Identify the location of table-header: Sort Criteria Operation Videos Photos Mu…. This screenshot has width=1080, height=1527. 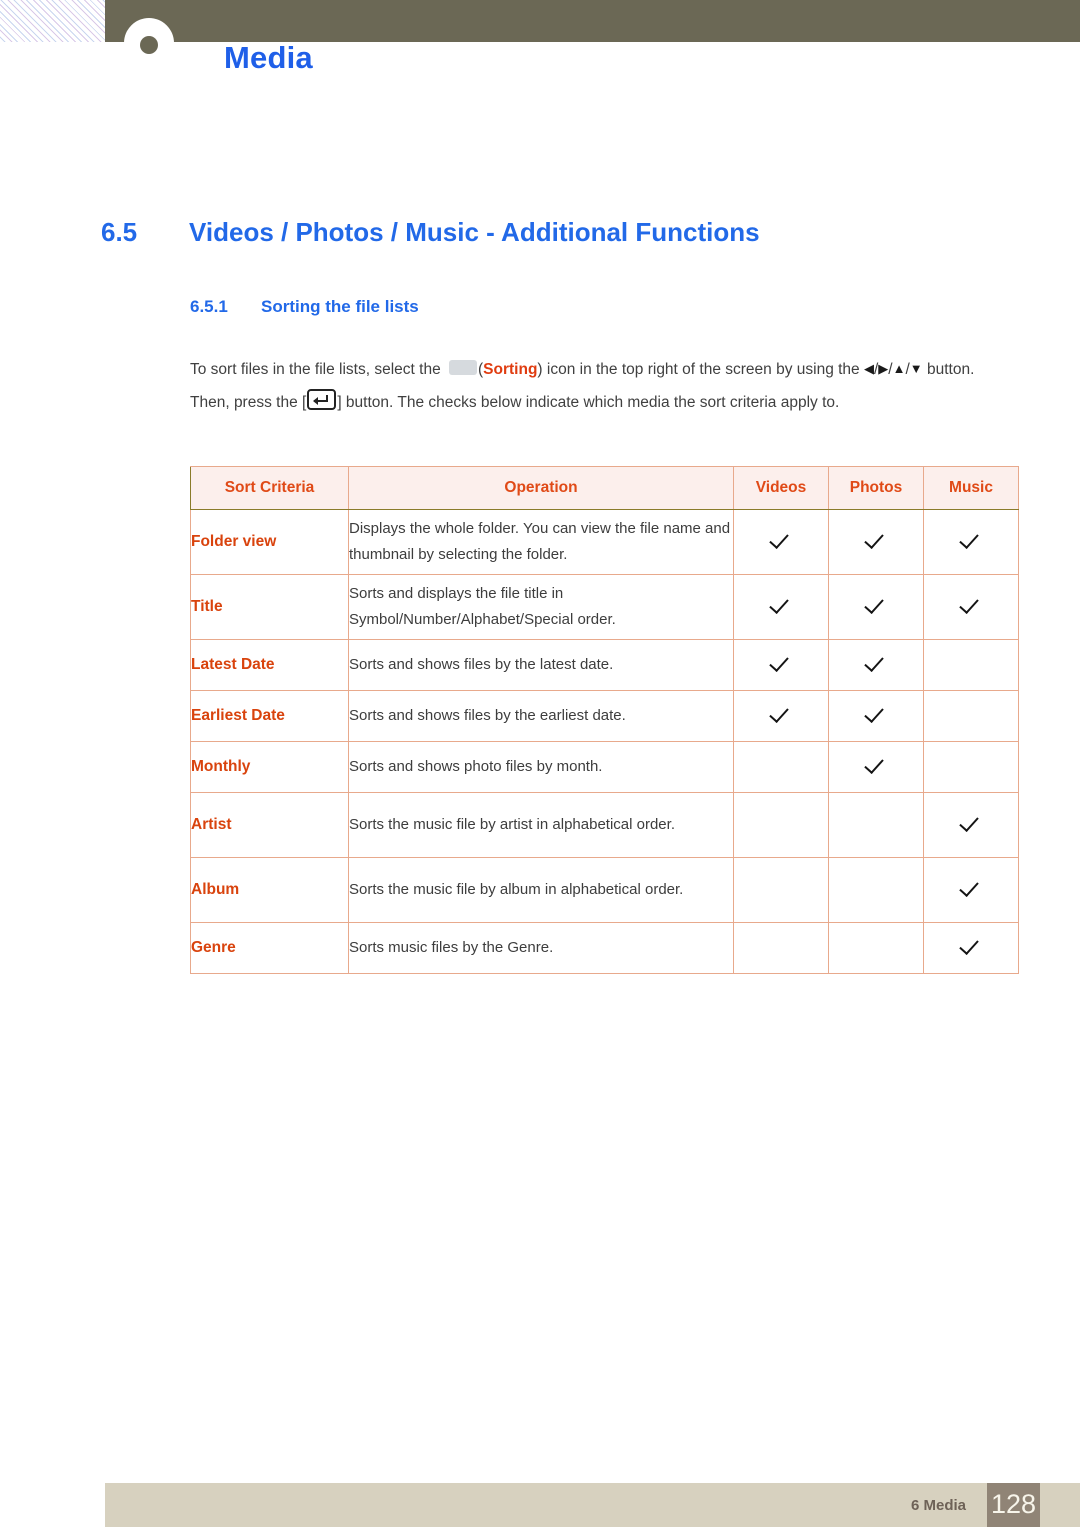
(604, 488).